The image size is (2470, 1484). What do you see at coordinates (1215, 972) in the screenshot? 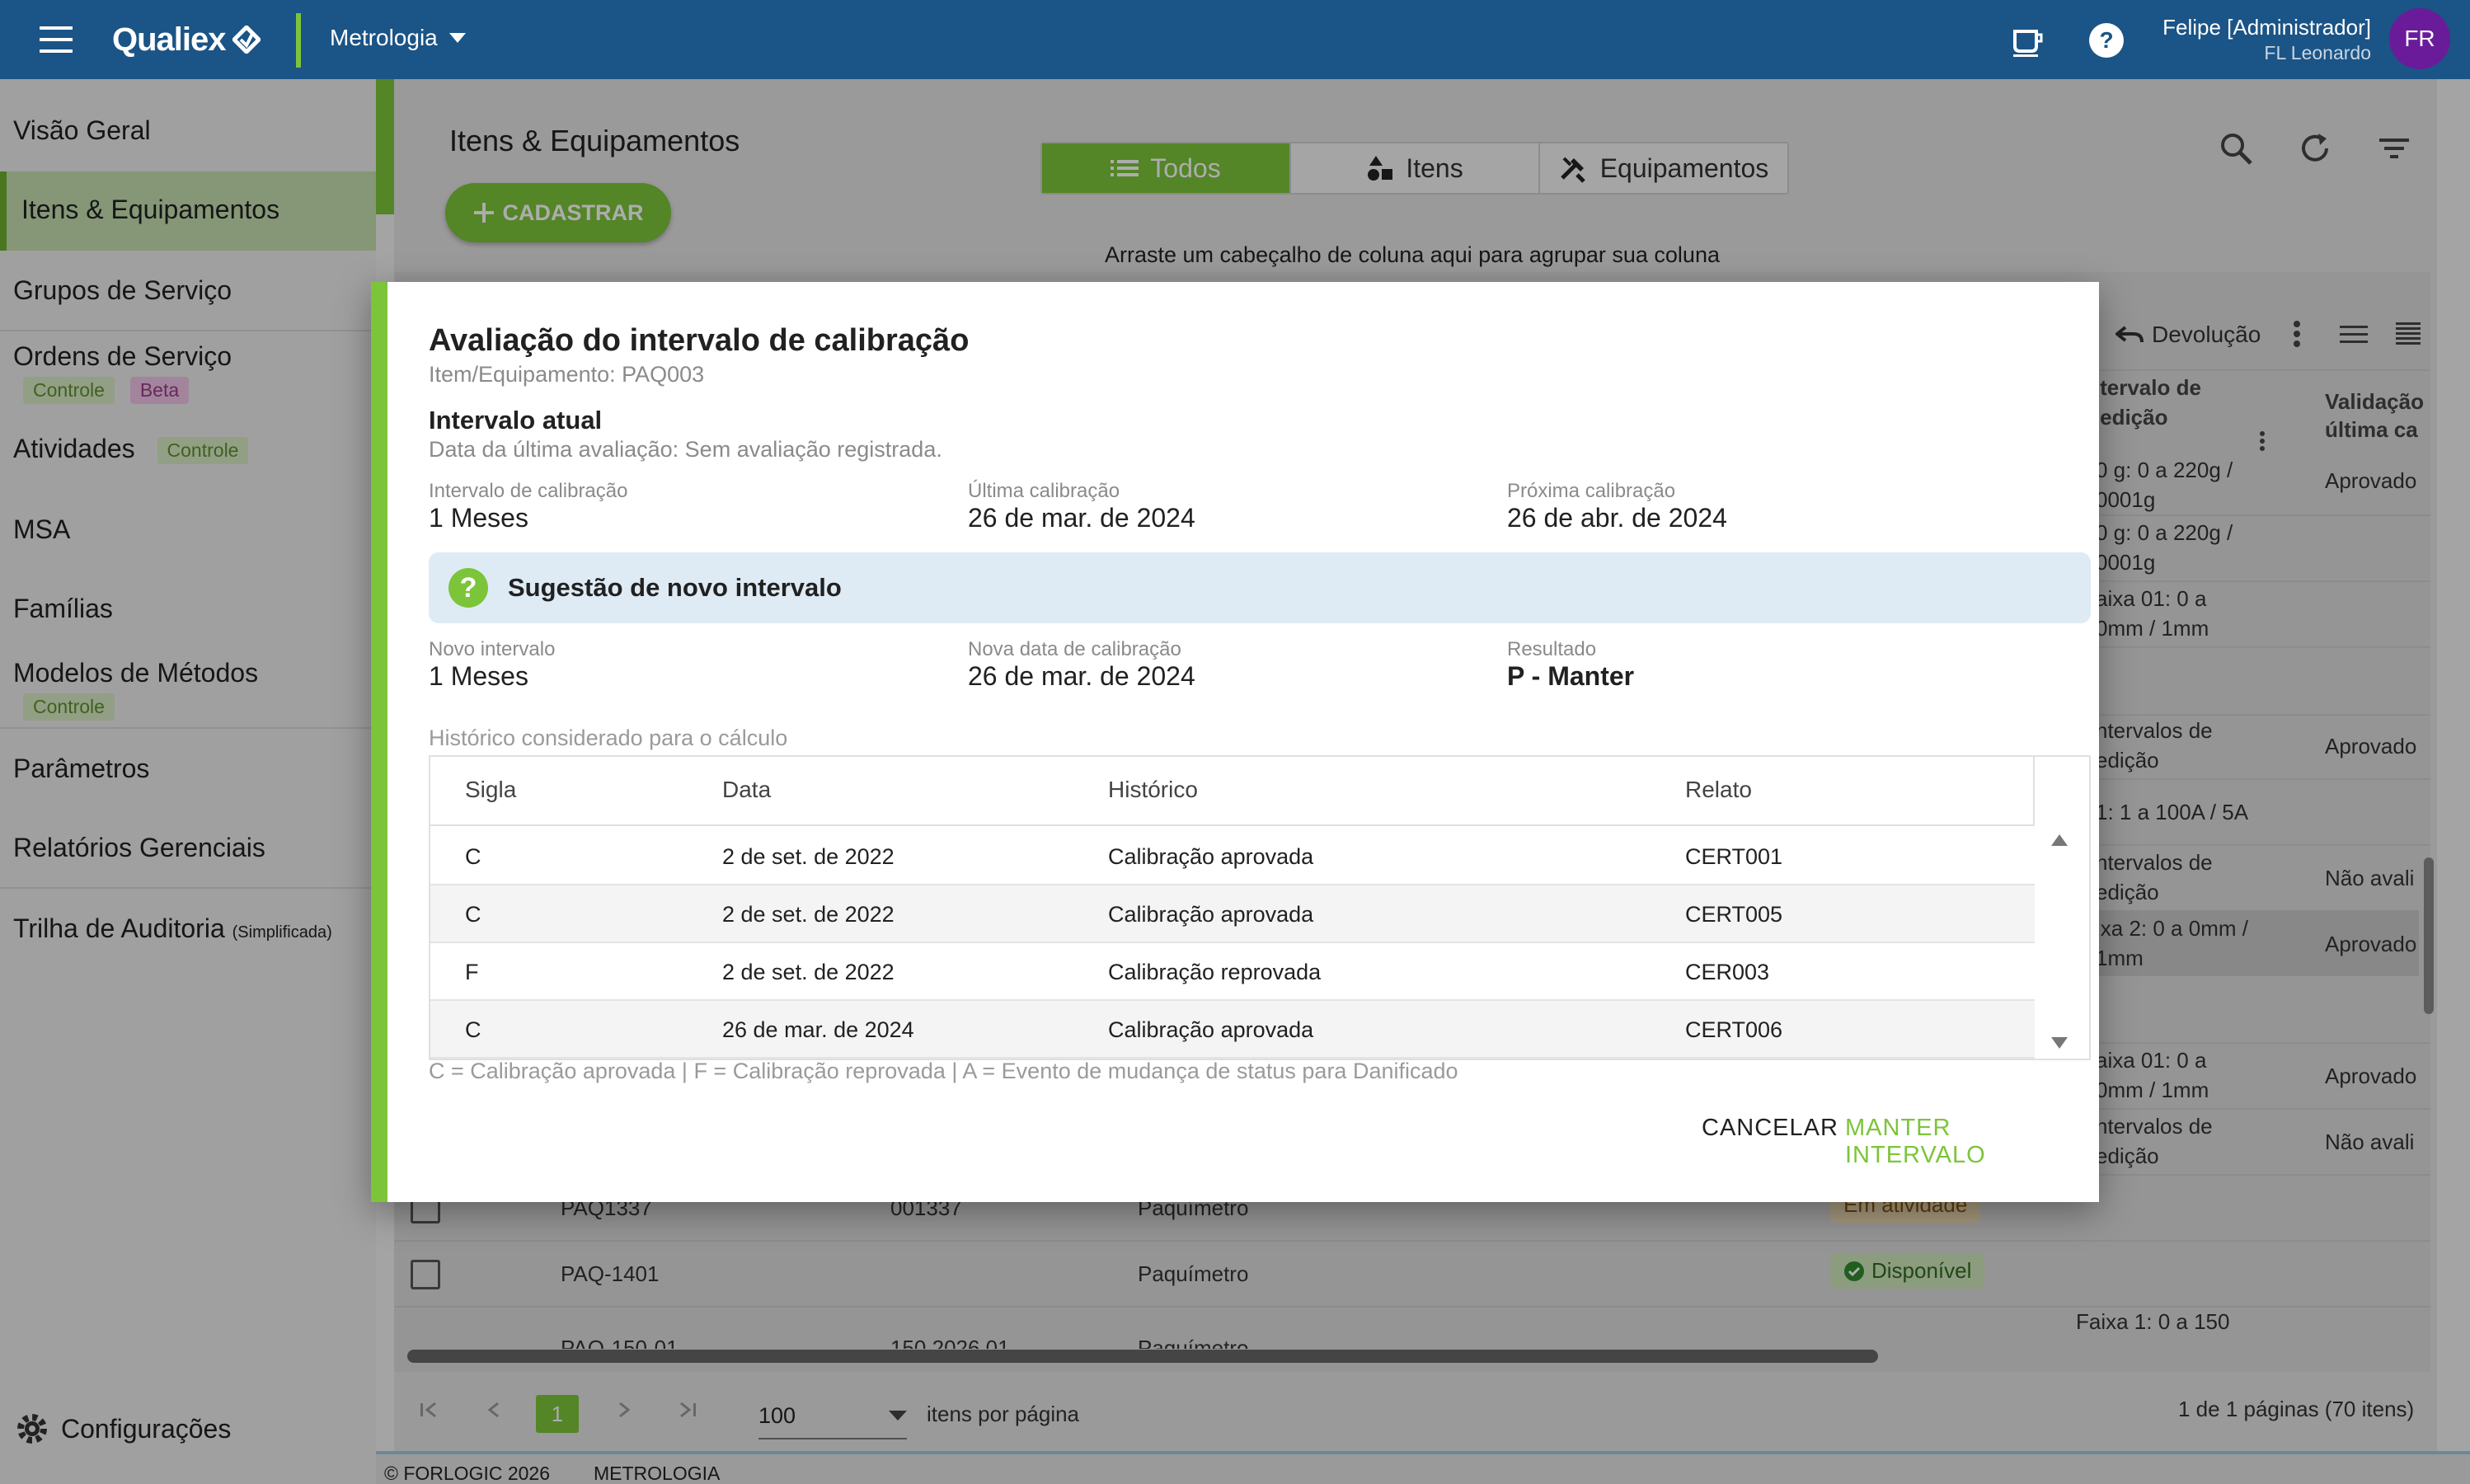
I see `cell-historico: Calibração reprovada` at bounding box center [1215, 972].